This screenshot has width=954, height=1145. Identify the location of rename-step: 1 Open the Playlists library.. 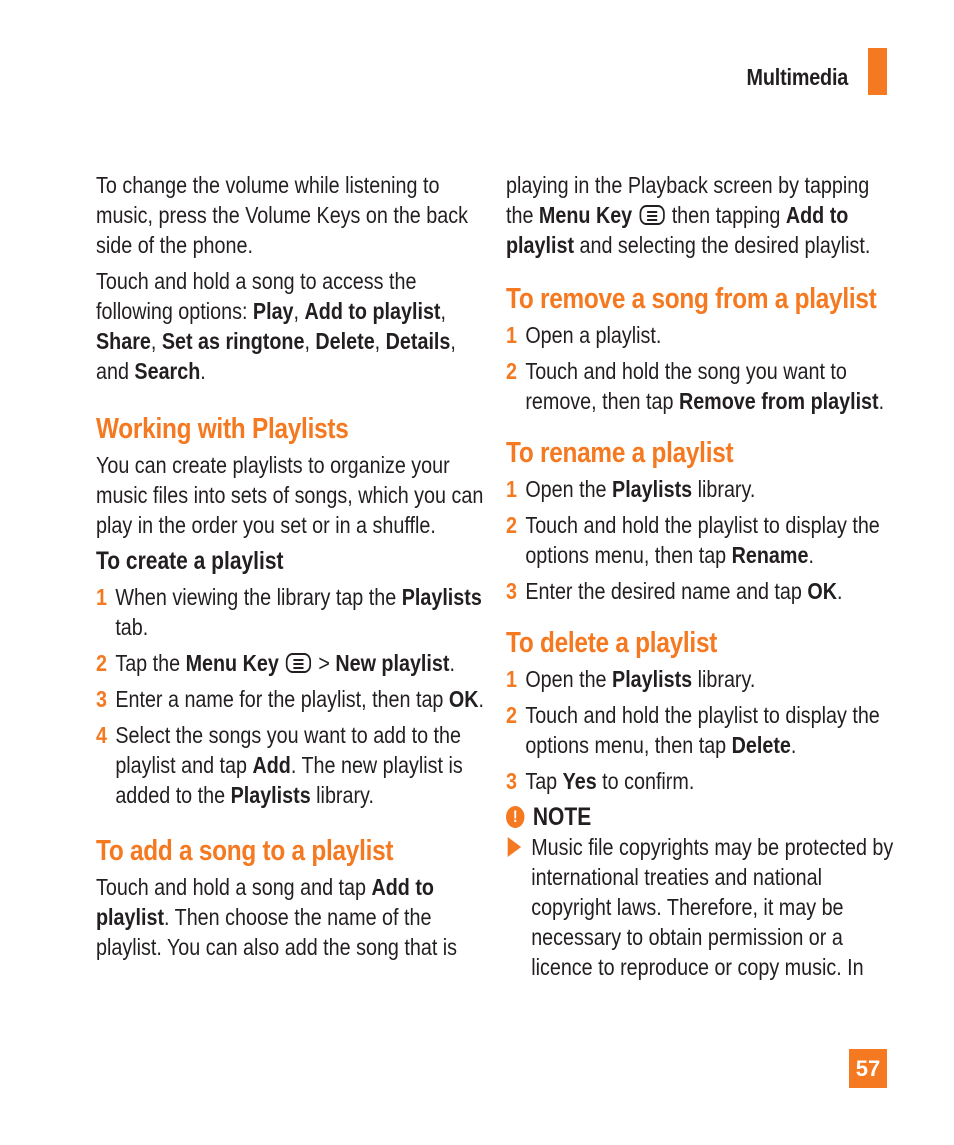
(631, 489).